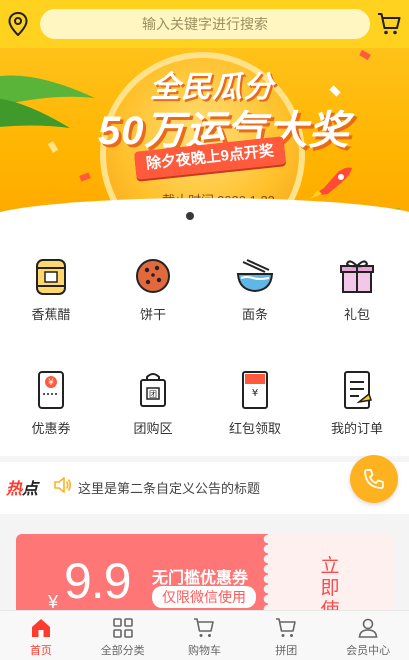 The image size is (409, 660). I want to click on coupon-amount: 9.9, so click(98, 581).